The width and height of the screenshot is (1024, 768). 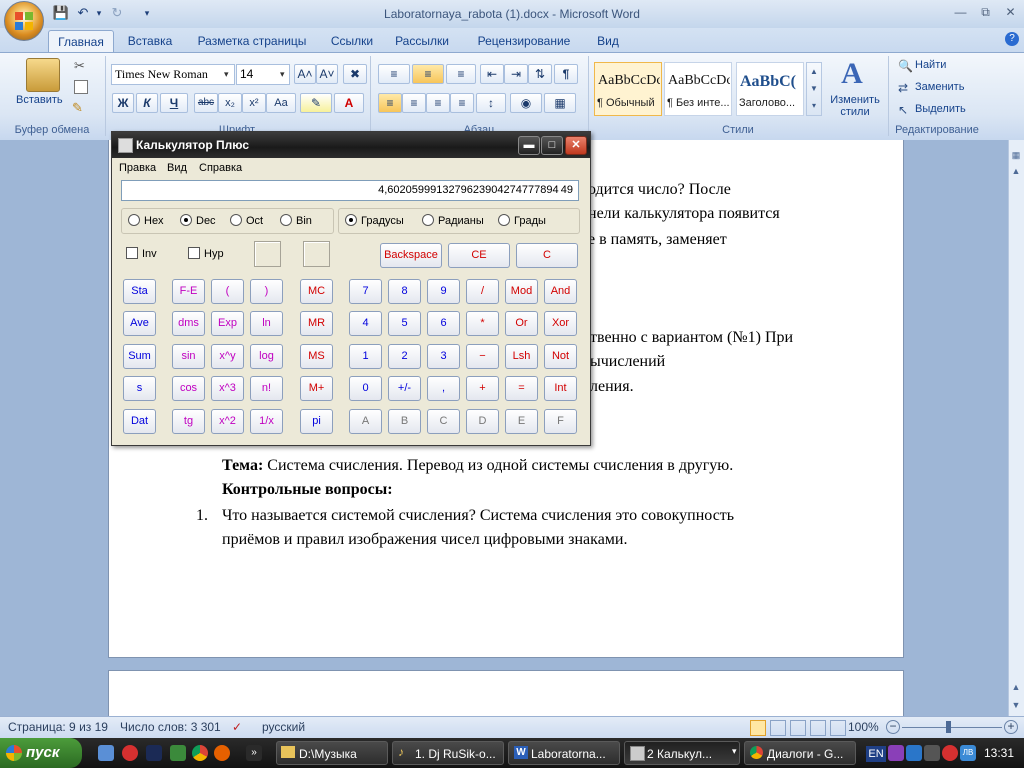 I want to click on increase-indent-icon: ⇥, so click(x=516, y=74).